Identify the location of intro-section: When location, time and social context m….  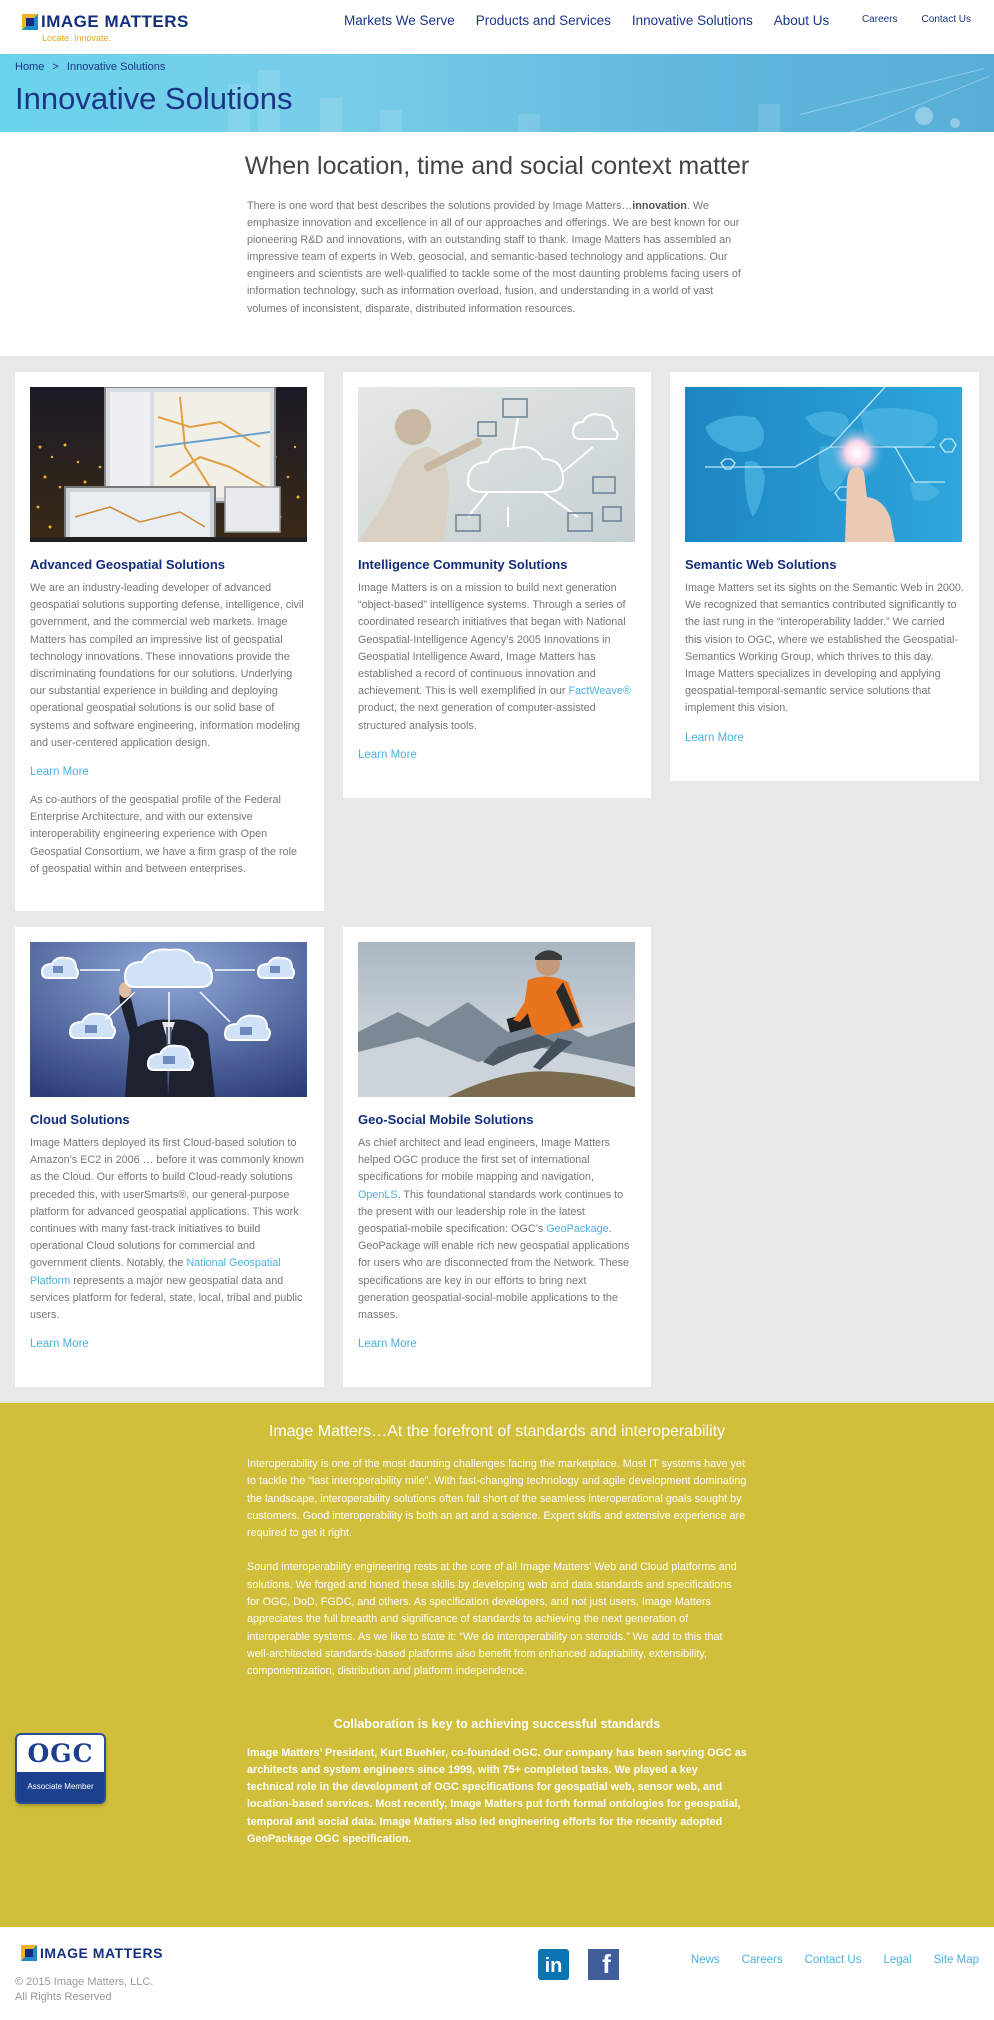
(497, 244).